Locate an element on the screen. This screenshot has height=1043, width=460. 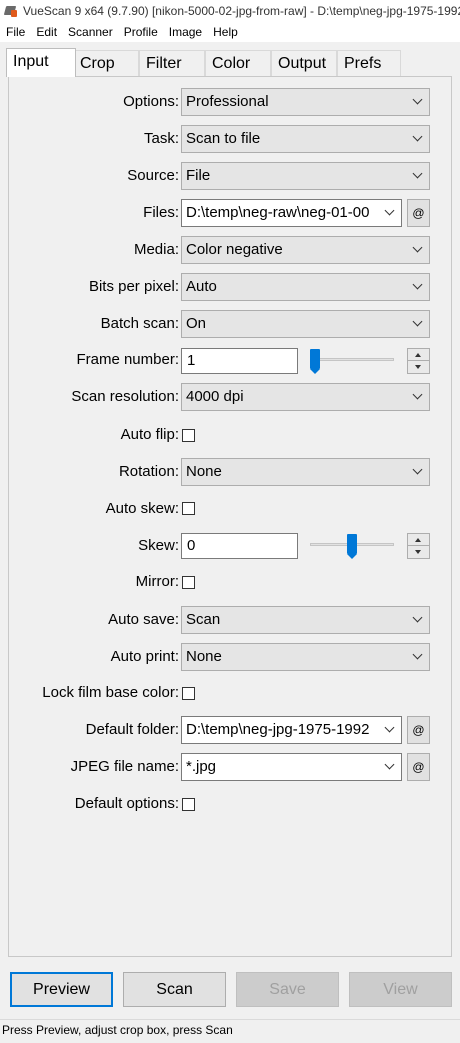
files-label: Files: is located at coordinates (161, 212).